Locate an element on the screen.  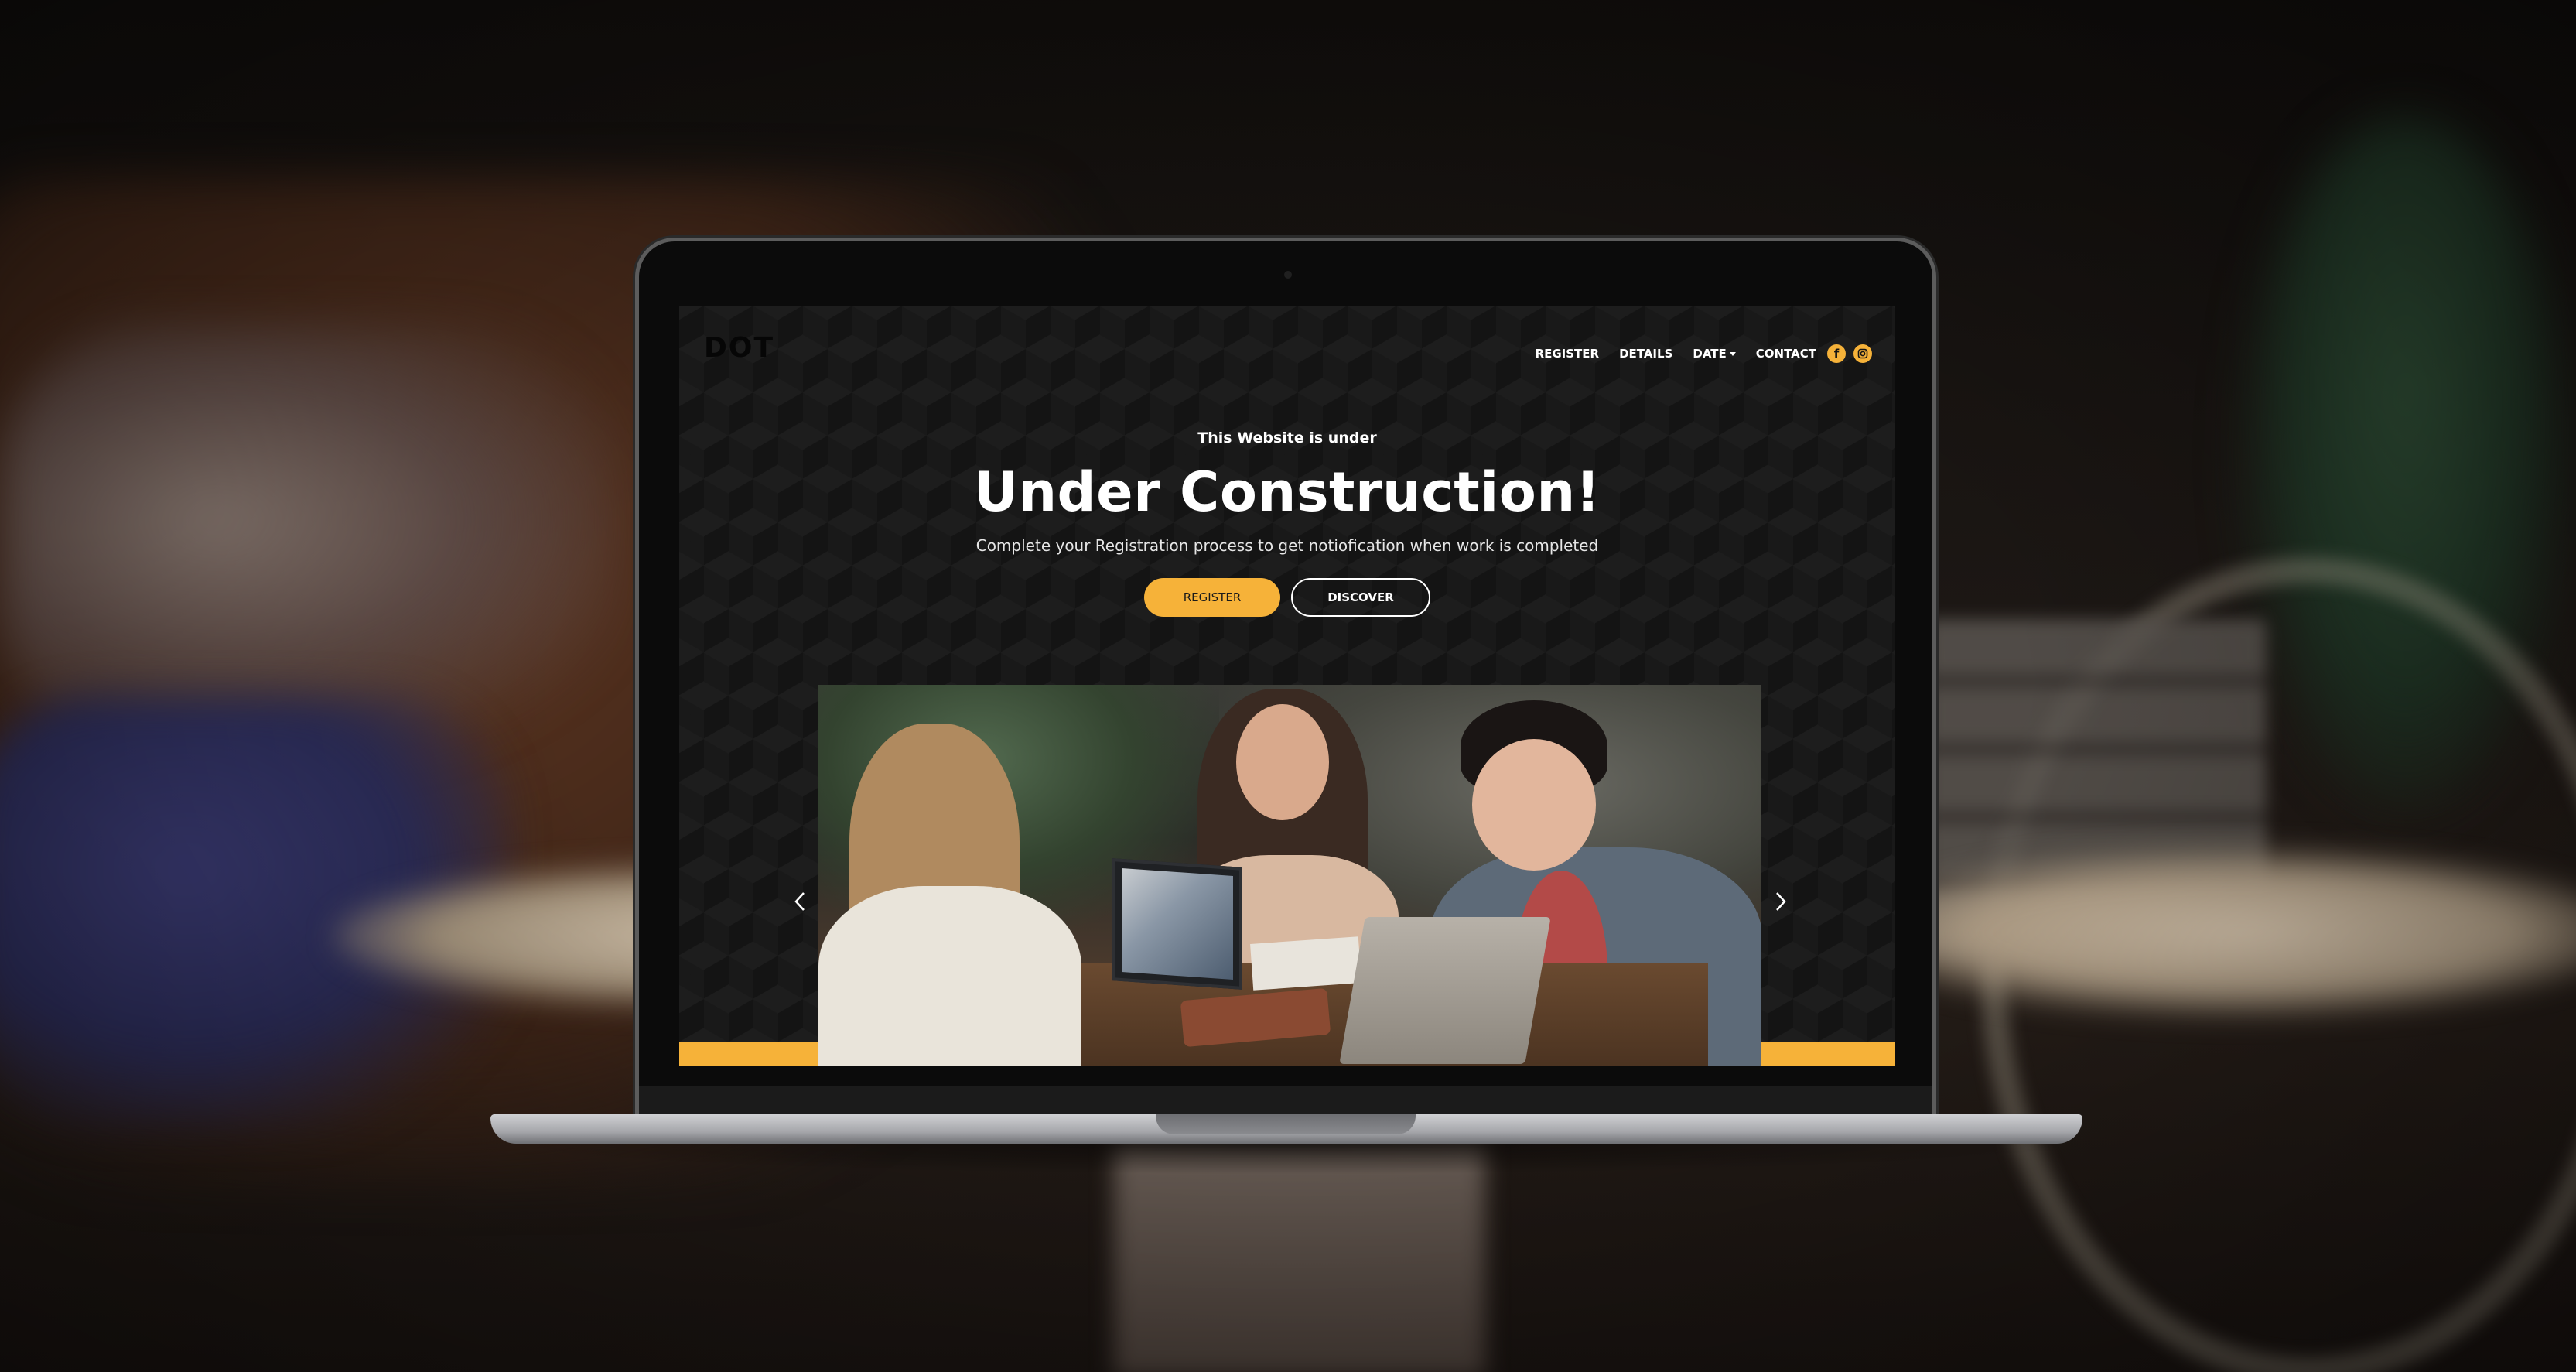
instagram-glyph is located at coordinates (1862, 353).